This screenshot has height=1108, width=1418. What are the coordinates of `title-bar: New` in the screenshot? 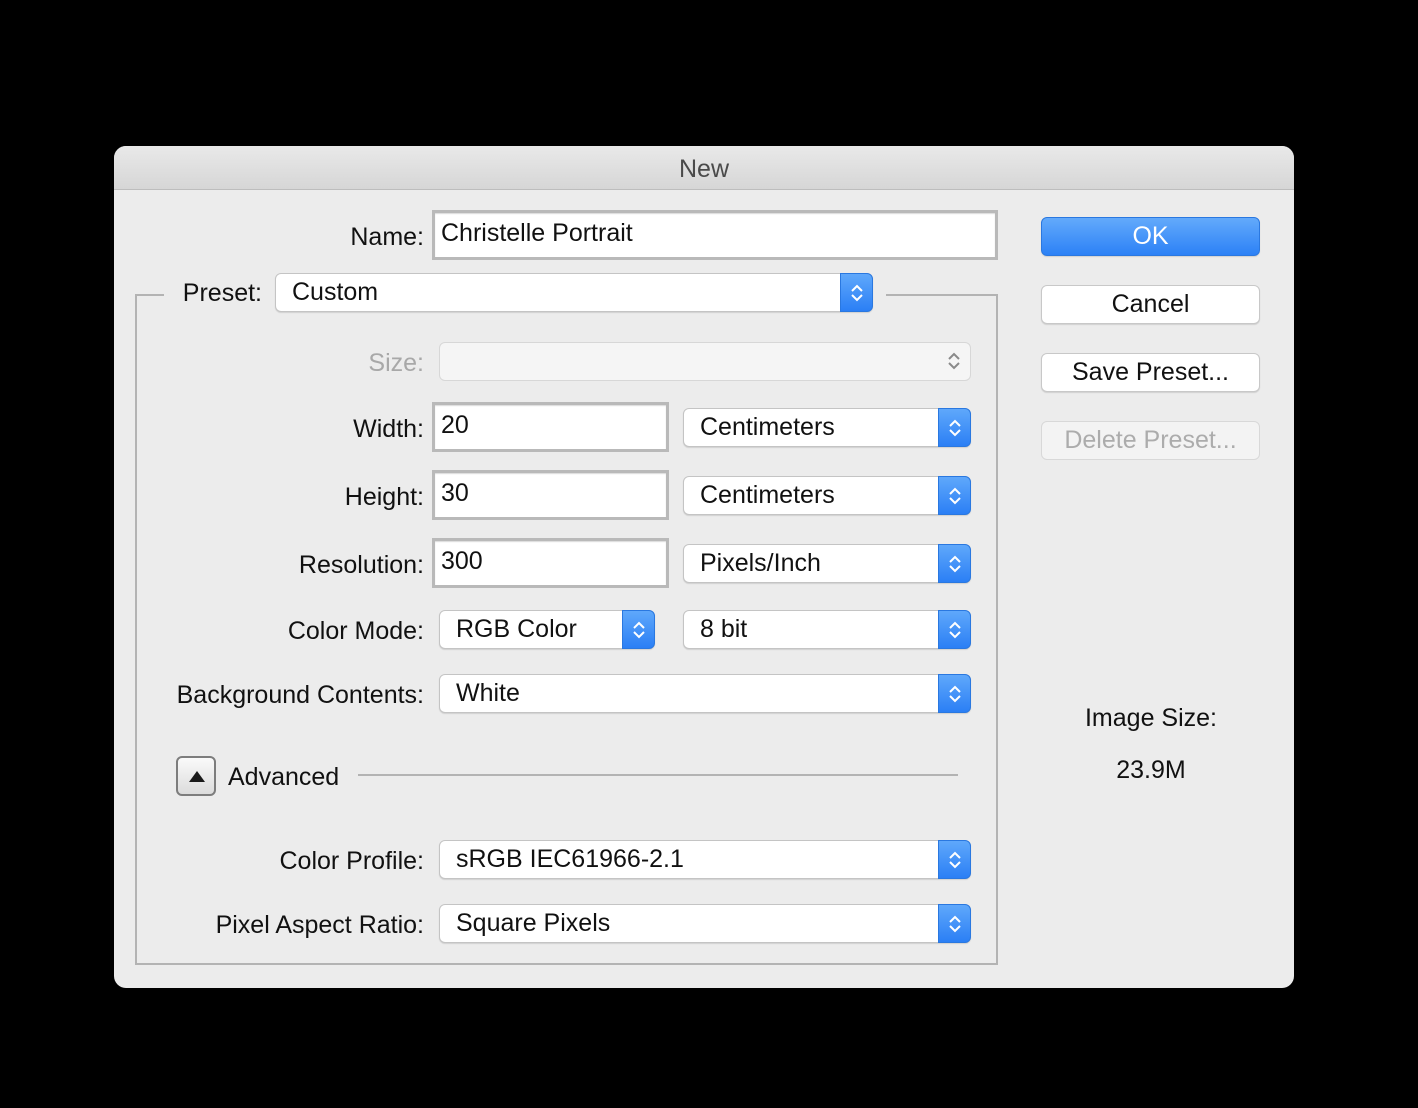 It's located at (704, 168).